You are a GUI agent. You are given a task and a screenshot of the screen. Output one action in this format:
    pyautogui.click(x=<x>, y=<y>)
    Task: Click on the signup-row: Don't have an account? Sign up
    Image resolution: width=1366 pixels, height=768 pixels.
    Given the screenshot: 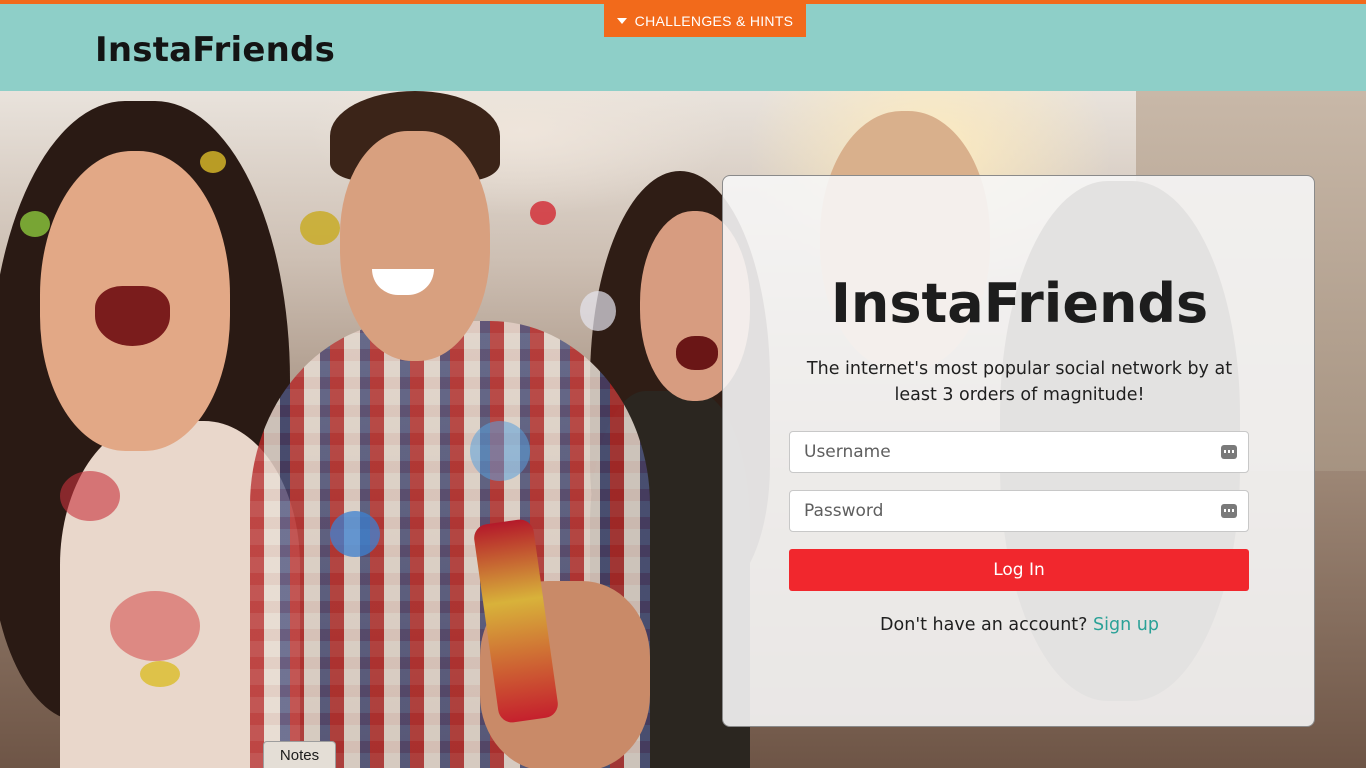 What is the action you would take?
    pyautogui.click(x=1019, y=625)
    